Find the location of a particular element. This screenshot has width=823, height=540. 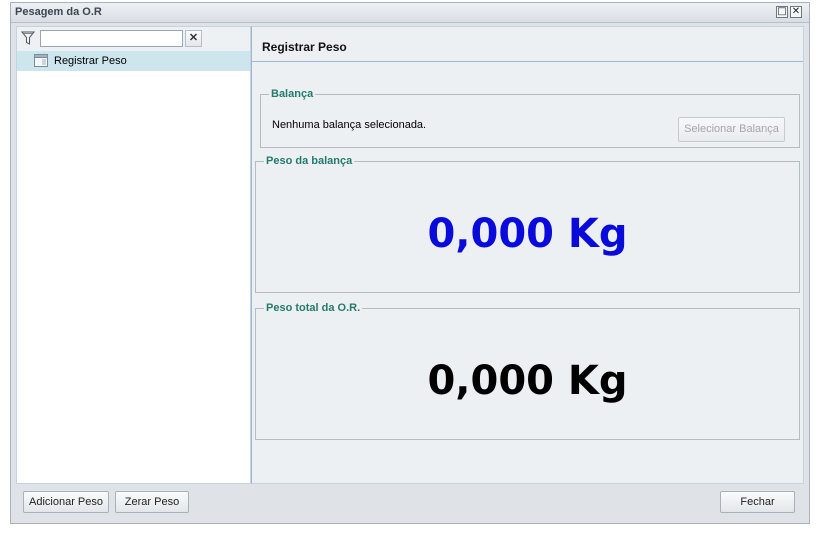

filter-icon is located at coordinates (28, 38).